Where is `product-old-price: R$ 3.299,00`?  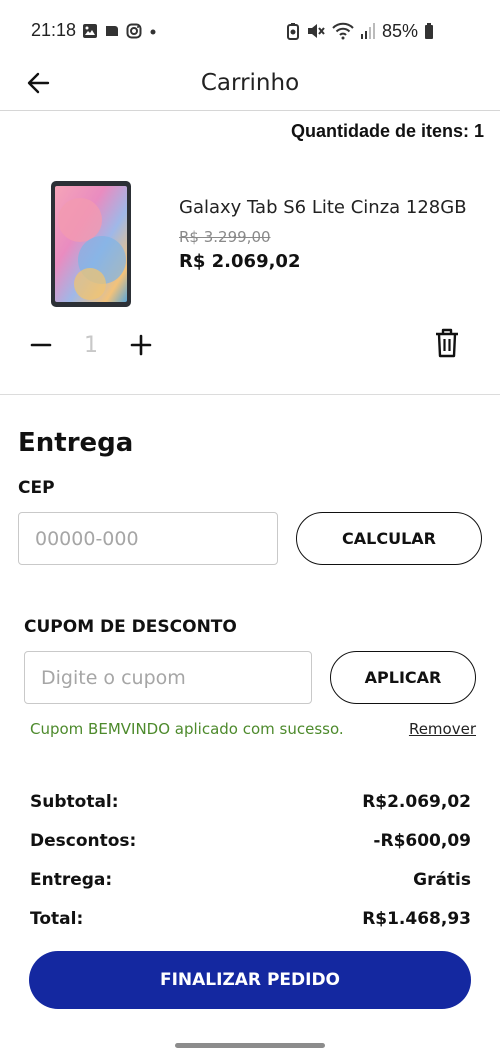
product-old-price: R$ 3.299,00 is located at coordinates (225, 237).